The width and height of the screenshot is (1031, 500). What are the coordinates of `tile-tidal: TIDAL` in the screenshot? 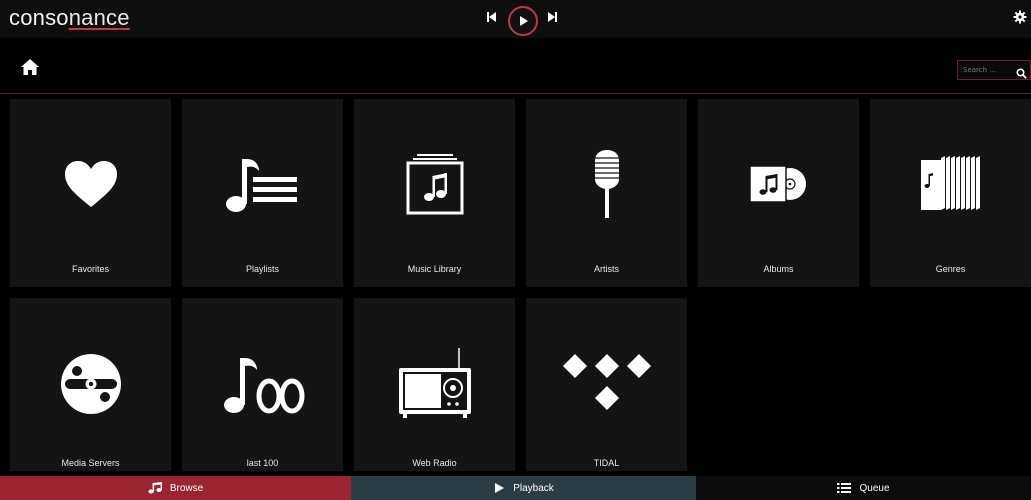 It's located at (606, 384).